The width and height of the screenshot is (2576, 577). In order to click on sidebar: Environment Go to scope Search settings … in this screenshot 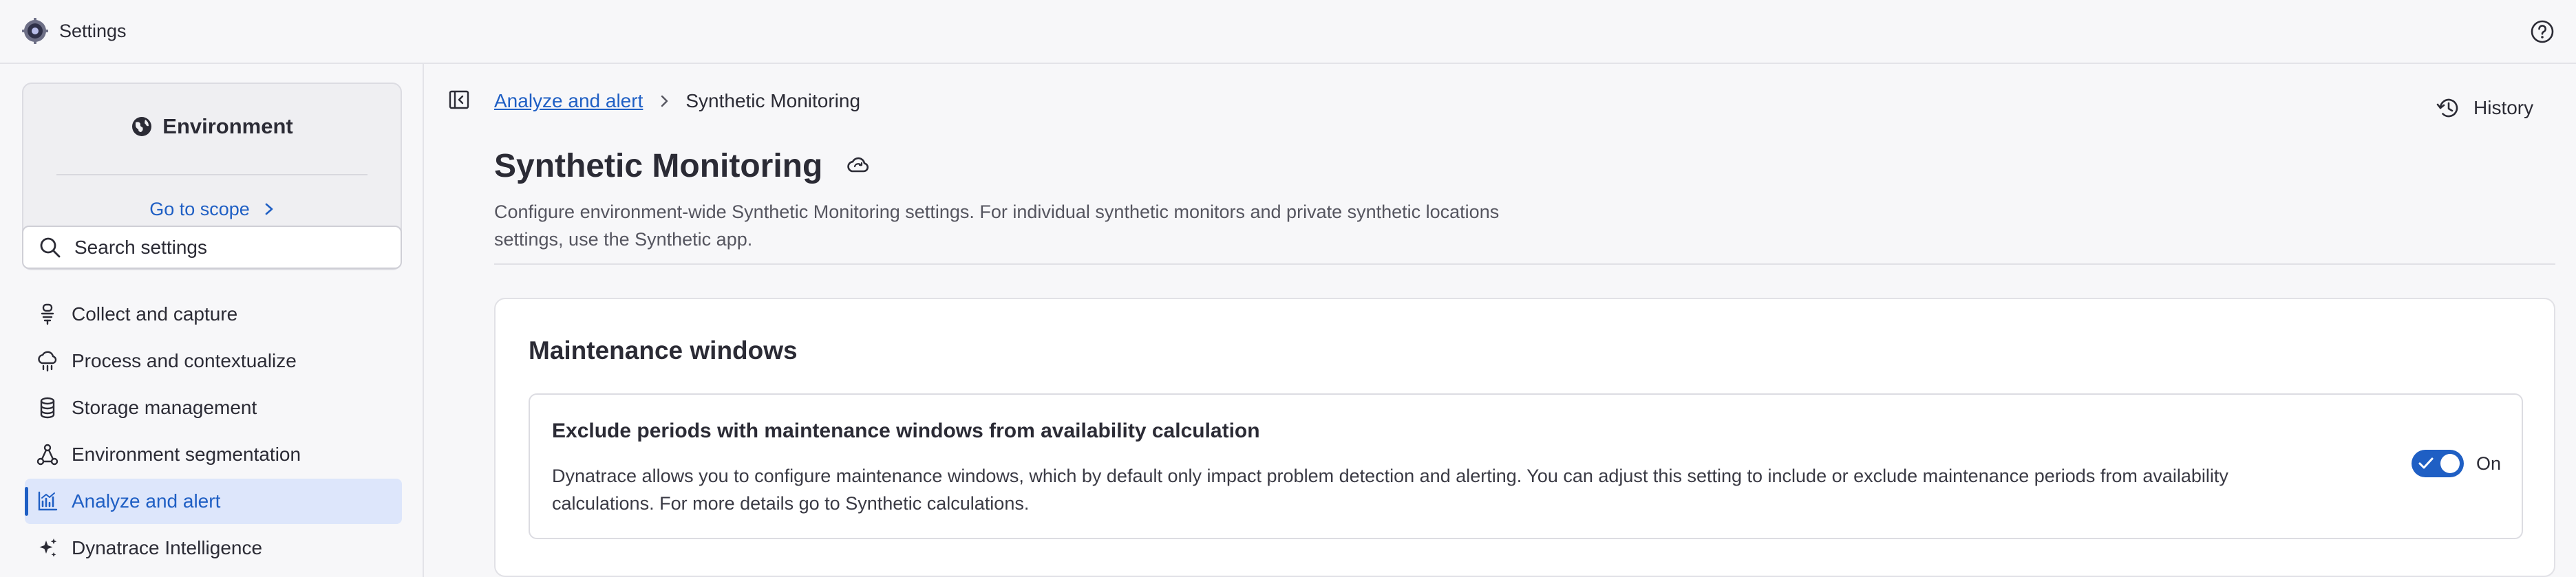, I will do `click(212, 320)`.